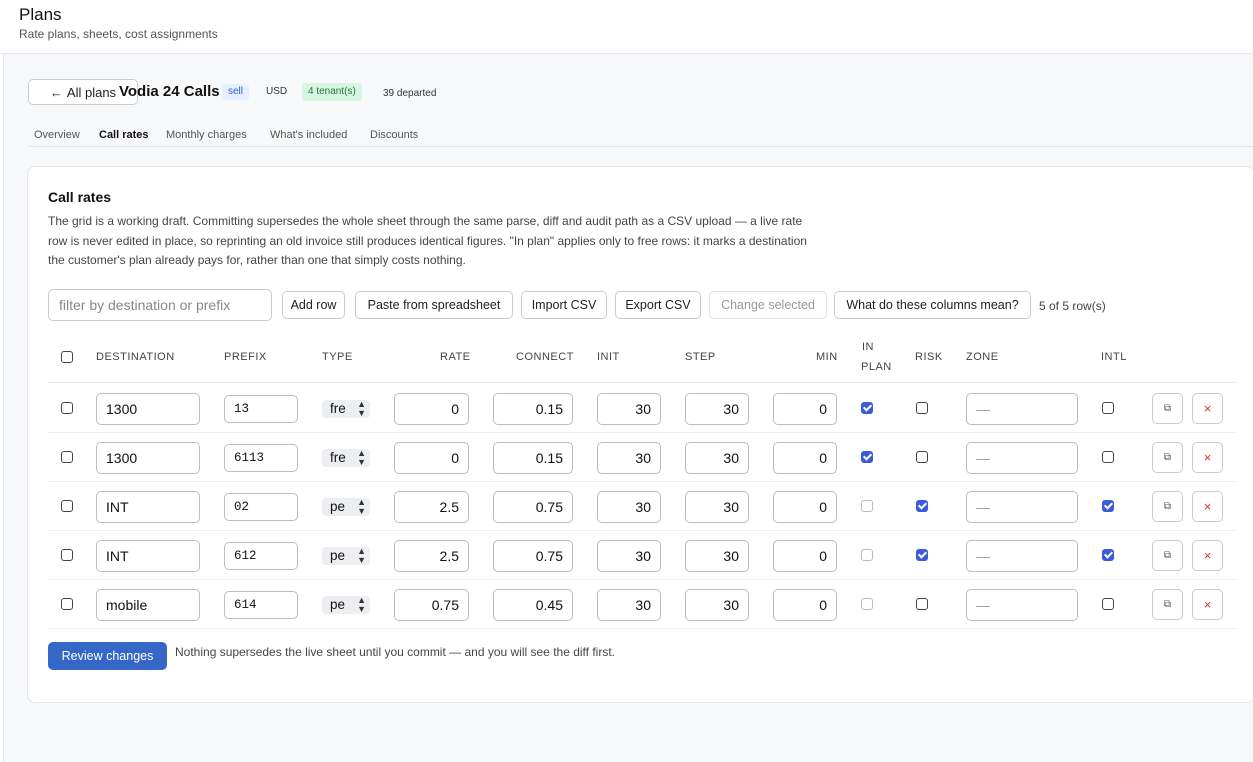 This screenshot has height=762, width=1253. I want to click on tab-monthly-charges: Monthly charges, so click(206, 135).